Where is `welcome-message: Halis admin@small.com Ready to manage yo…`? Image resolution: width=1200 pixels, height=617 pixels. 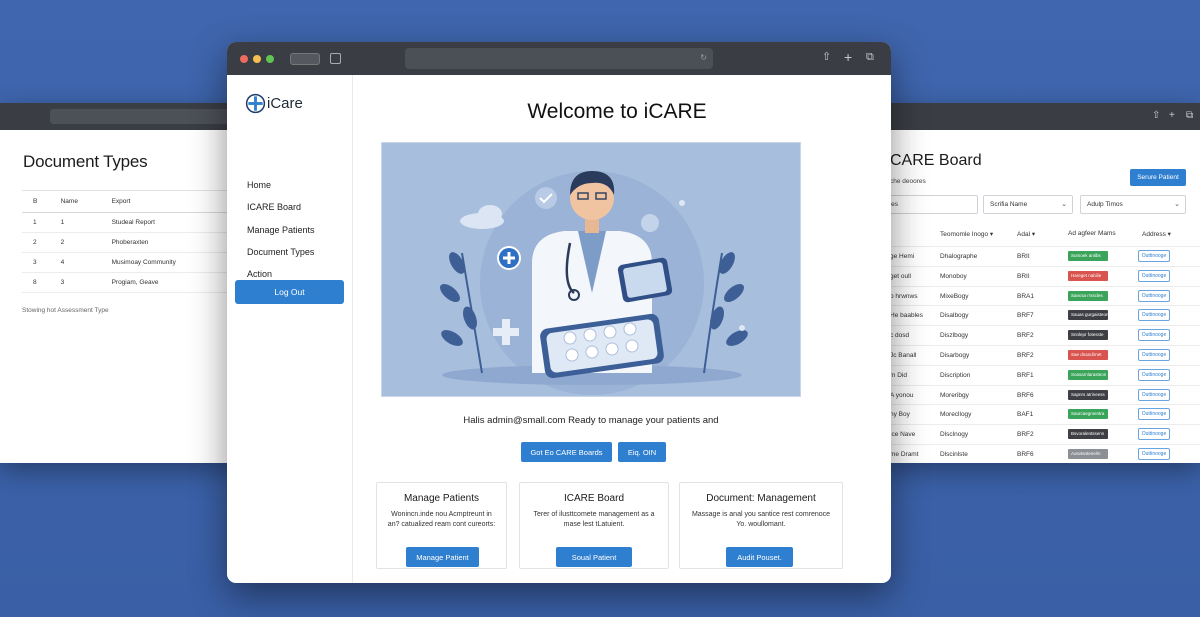 welcome-message: Halis admin@small.com Ready to manage yo… is located at coordinates (591, 420).